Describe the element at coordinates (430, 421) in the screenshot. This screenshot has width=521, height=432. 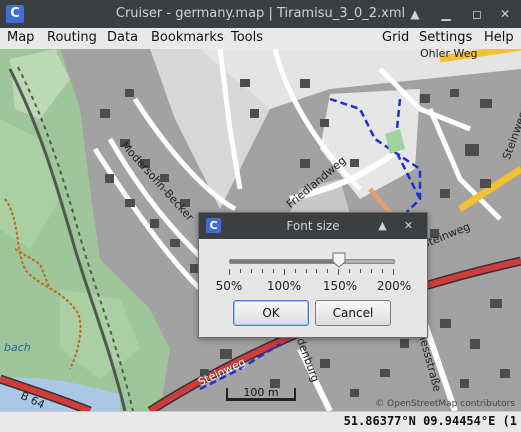
I see `coordinate-readout: 51.86377°N 09.94454°E (1` at that location.